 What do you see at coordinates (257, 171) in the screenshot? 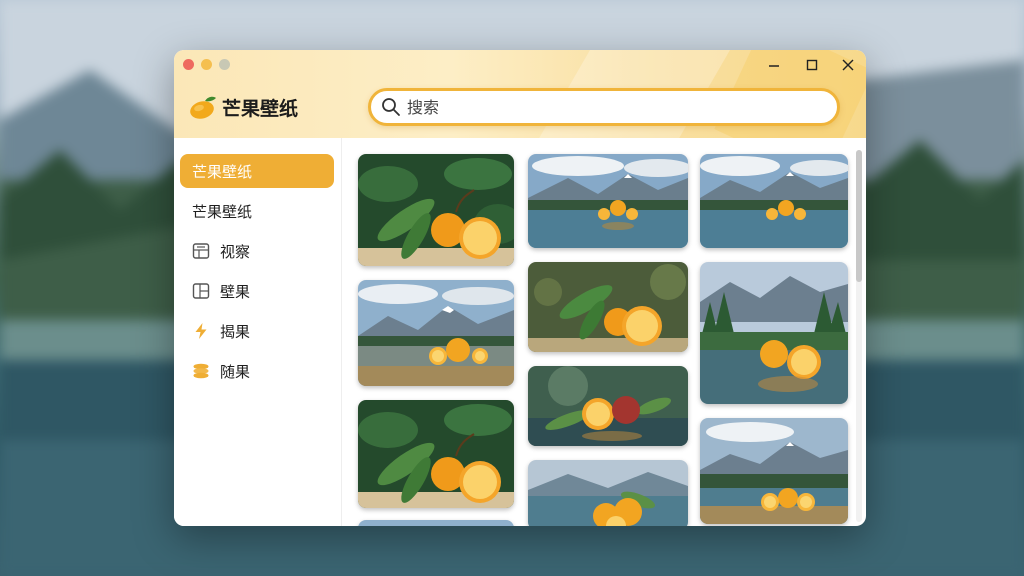
I see `sidebar-item-mango-wallpaper-active: 芒果壁纸` at bounding box center [257, 171].